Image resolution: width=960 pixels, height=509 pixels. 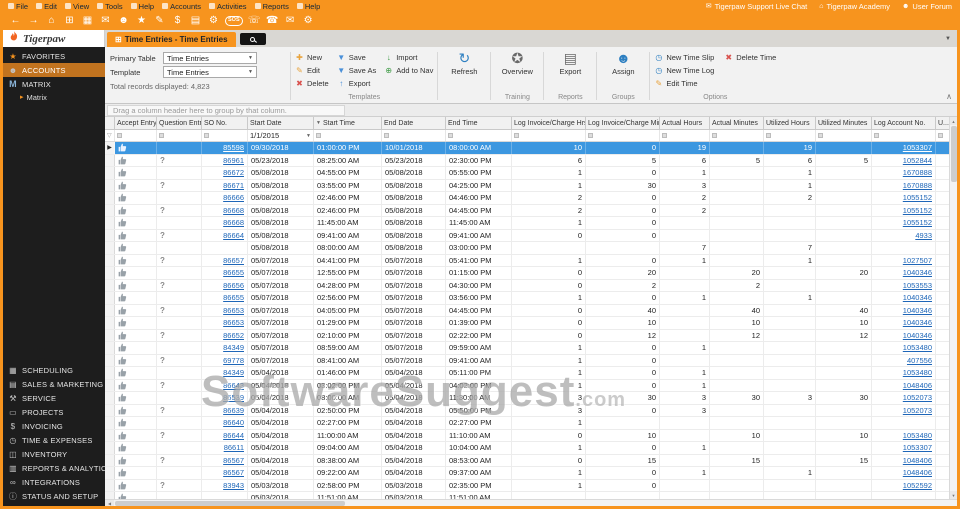 I want to click on sidebar-item-sales-marketing: ▤ SALES & MARKETING, so click(x=54, y=384).